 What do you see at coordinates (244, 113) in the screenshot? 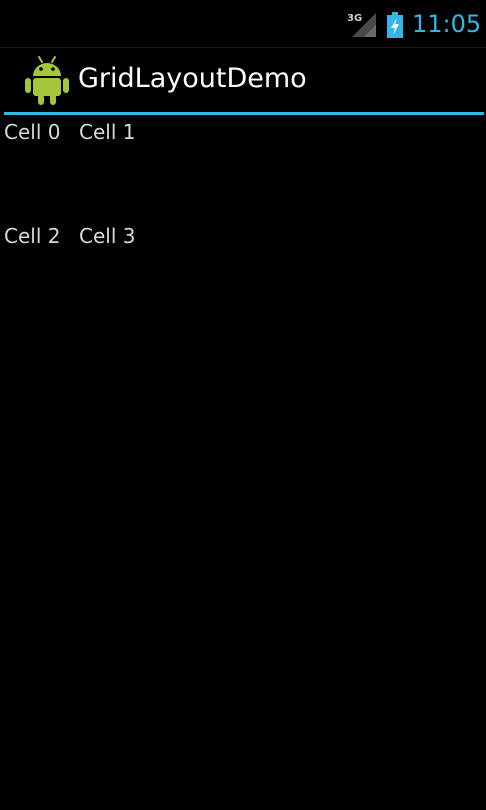
I see `action-bar-divider` at bounding box center [244, 113].